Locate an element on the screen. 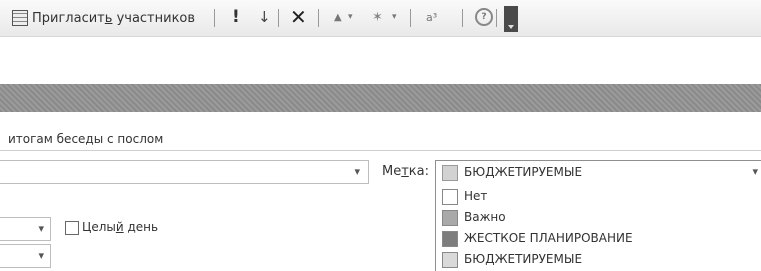 Image resolution: width=761 pixels, height=271 pixels. invite-attendees-icon is located at coordinates (20, 18).